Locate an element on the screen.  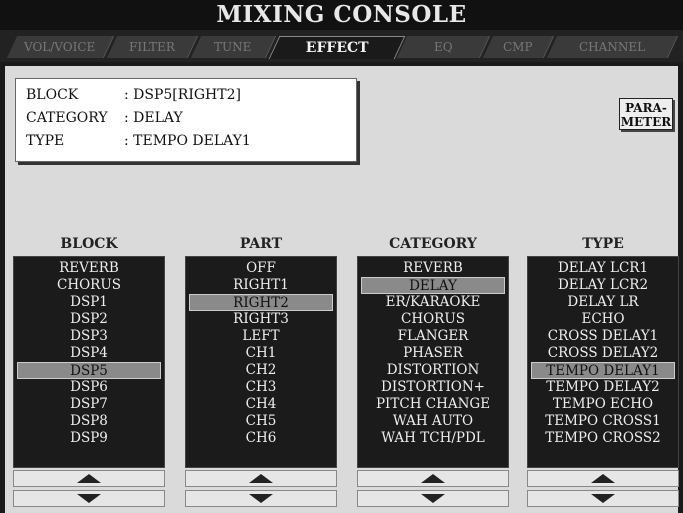
category-list-item: WAH TCH/PDL is located at coordinates (433, 438).